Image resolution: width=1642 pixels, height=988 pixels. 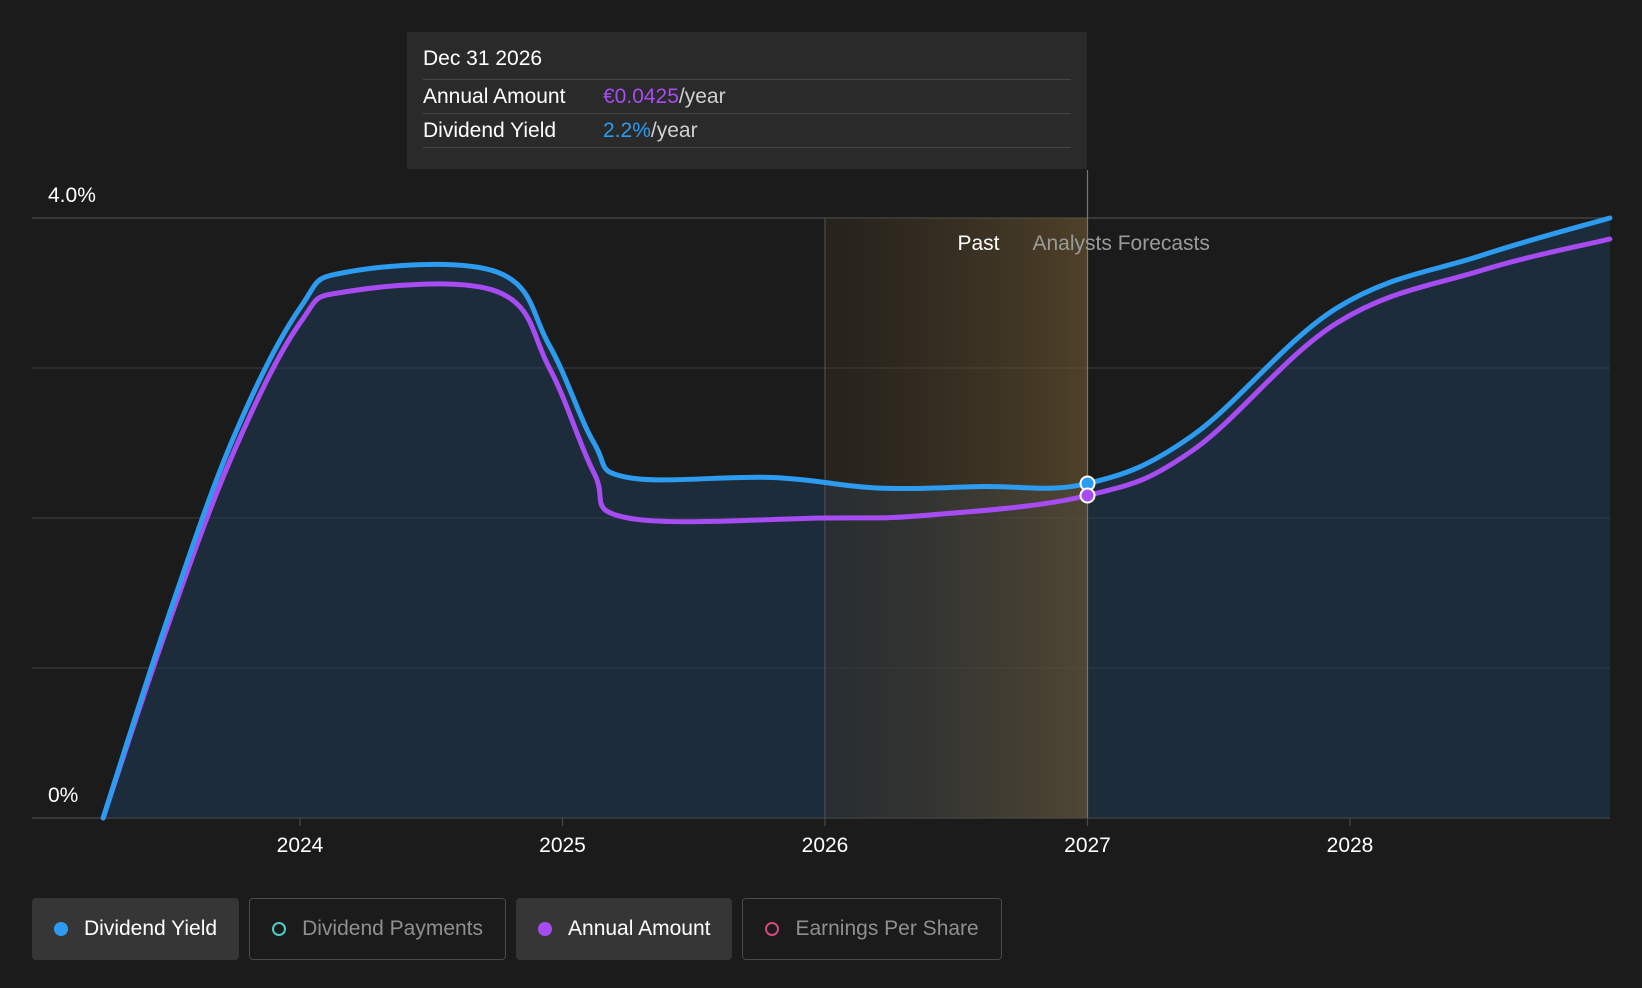 What do you see at coordinates (747, 97) in the screenshot?
I see `tooltip-row-annual-amount: Annual Amount €0.0425 /year` at bounding box center [747, 97].